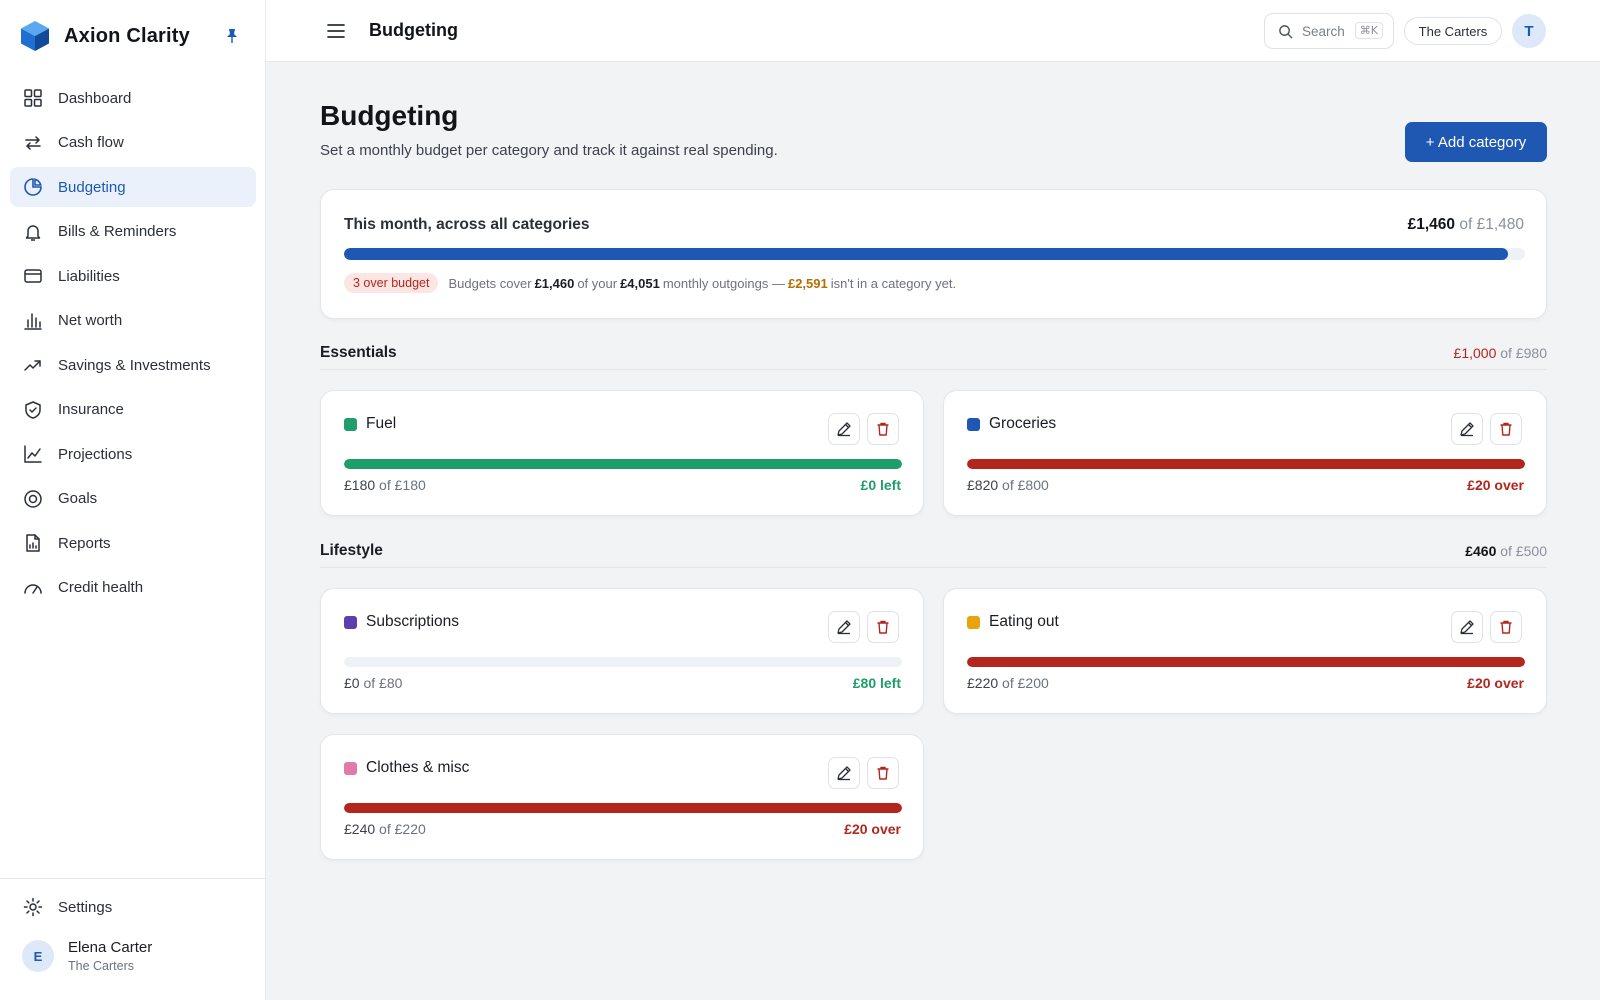 The width and height of the screenshot is (1600, 1000). I want to click on section-name: Lifestyle, so click(351, 550).